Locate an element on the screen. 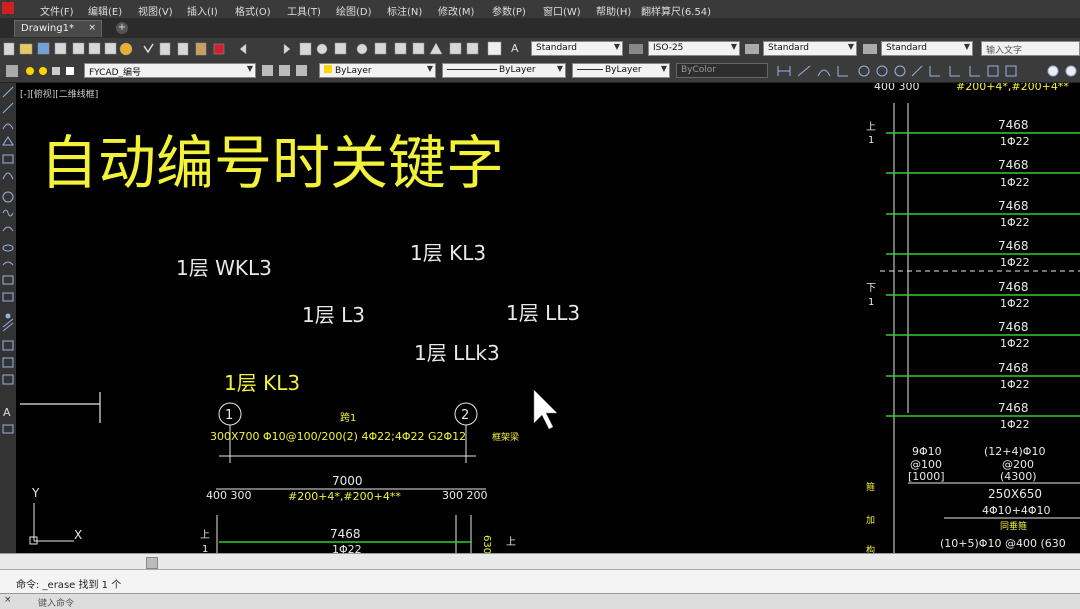 The height and width of the screenshot is (609, 1080). menu-parametric: 参数(P) is located at coordinates (509, 10).